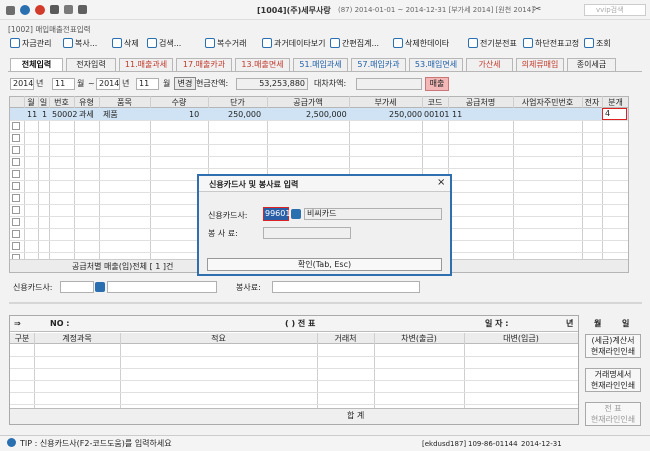 The height and width of the screenshot is (451, 650). What do you see at coordinates (591, 64) in the screenshot?
I see `tab-10: 종이세금` at bounding box center [591, 64].